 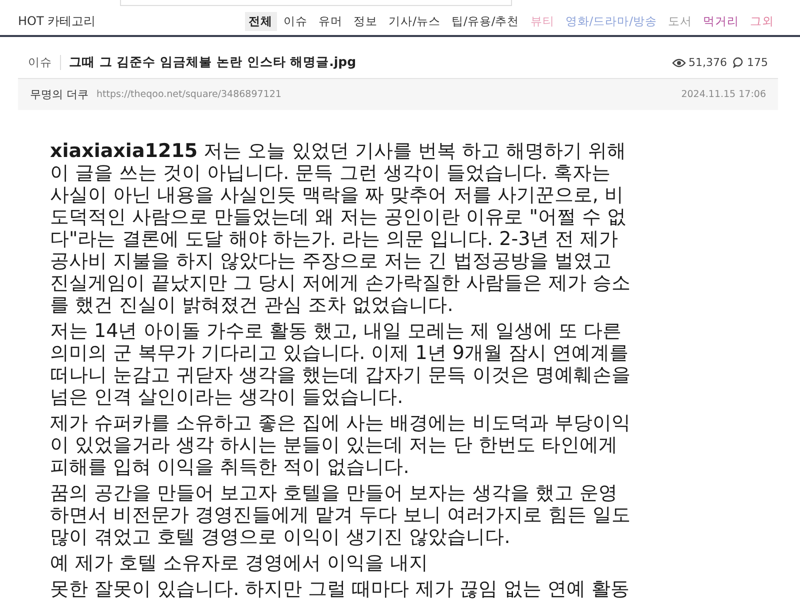 I want to click on post-paragraph: 제가 슈퍼카를 소유하고 좋은 집에 사는 배경에는 비도덕과 부당이익 이 있었을거라 생각 하시는 분들이 있는데 저는 단 한번도 타인에게 피해를 입혀 이익을 취득한 적이 없습니다., so click(x=341, y=445).